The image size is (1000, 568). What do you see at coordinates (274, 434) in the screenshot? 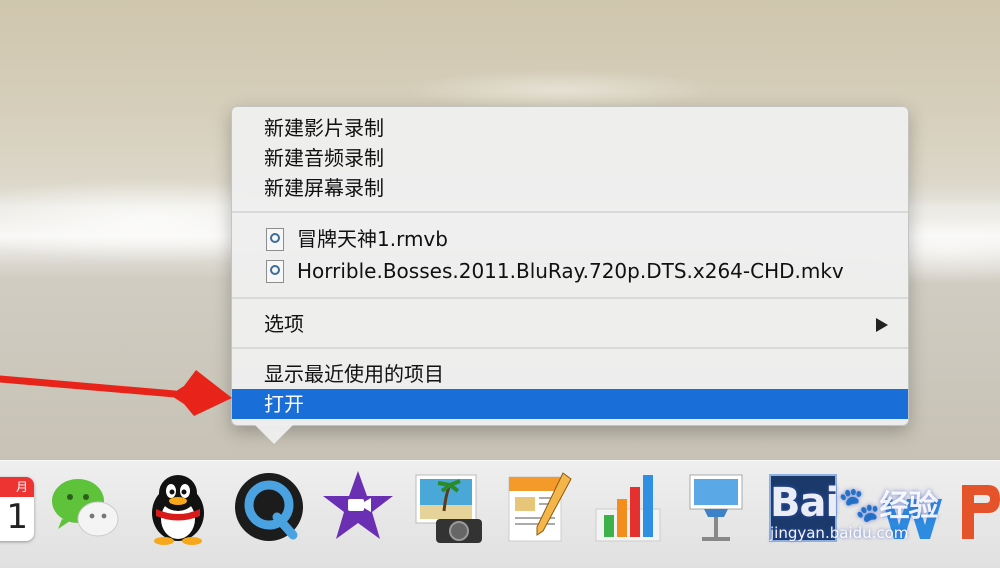
I see `menu-pointer-tail` at bounding box center [274, 434].